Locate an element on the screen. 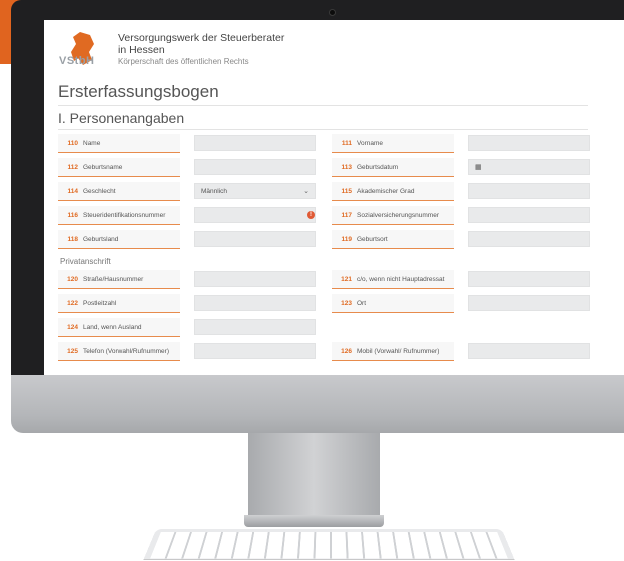  section-title: I. Personenangaben is located at coordinates (121, 118).